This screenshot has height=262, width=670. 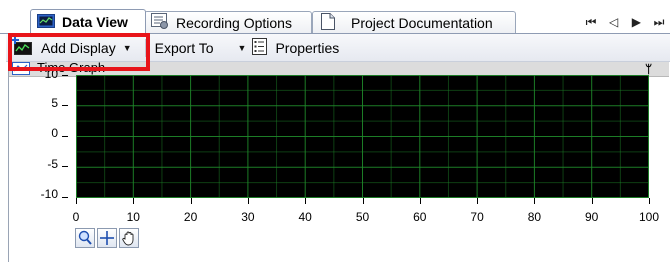 What do you see at coordinates (184, 47) in the screenshot?
I see `export-to-label: Export To` at bounding box center [184, 47].